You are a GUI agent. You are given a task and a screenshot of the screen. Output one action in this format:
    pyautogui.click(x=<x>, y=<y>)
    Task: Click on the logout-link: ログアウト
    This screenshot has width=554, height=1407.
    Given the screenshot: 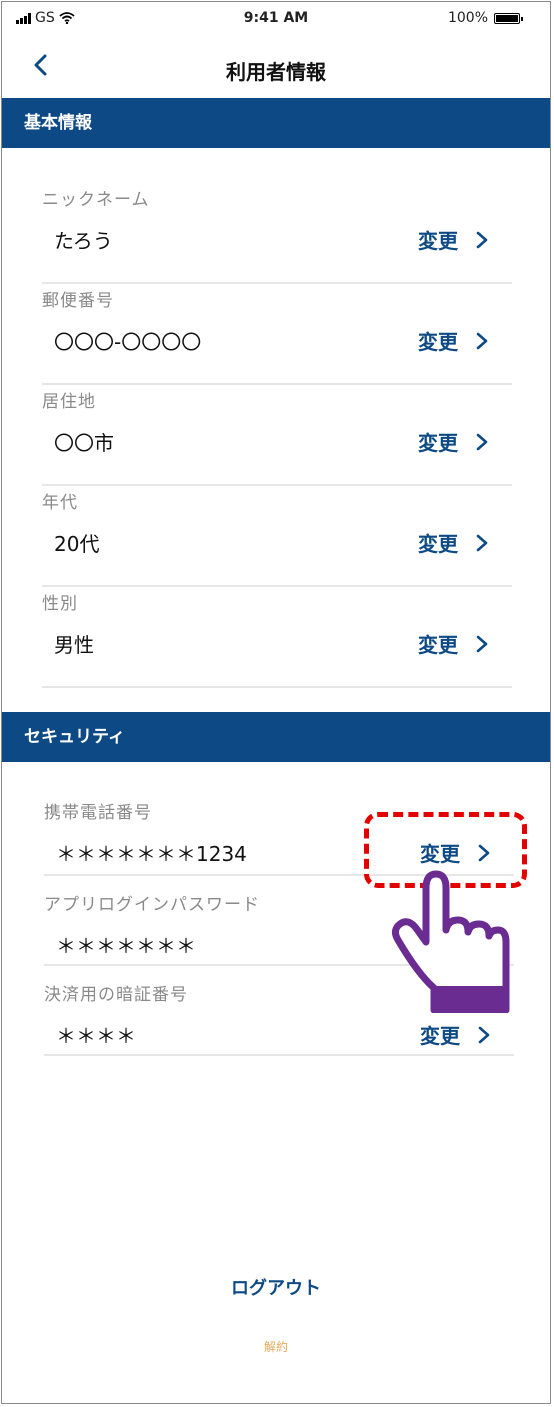 What is the action you would take?
    pyautogui.click(x=276, y=1287)
    